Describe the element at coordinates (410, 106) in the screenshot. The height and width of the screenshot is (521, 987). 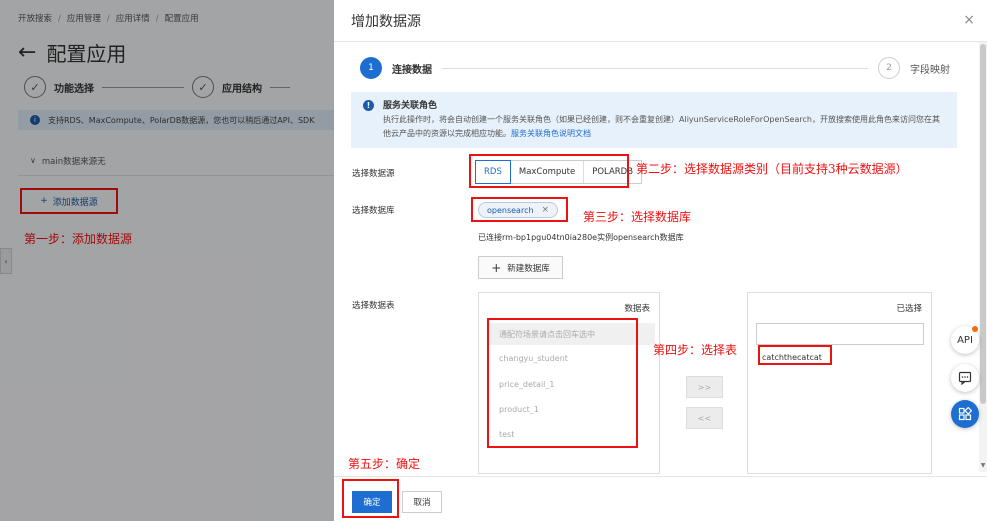
I see `notice-title: 服务关联角色` at that location.